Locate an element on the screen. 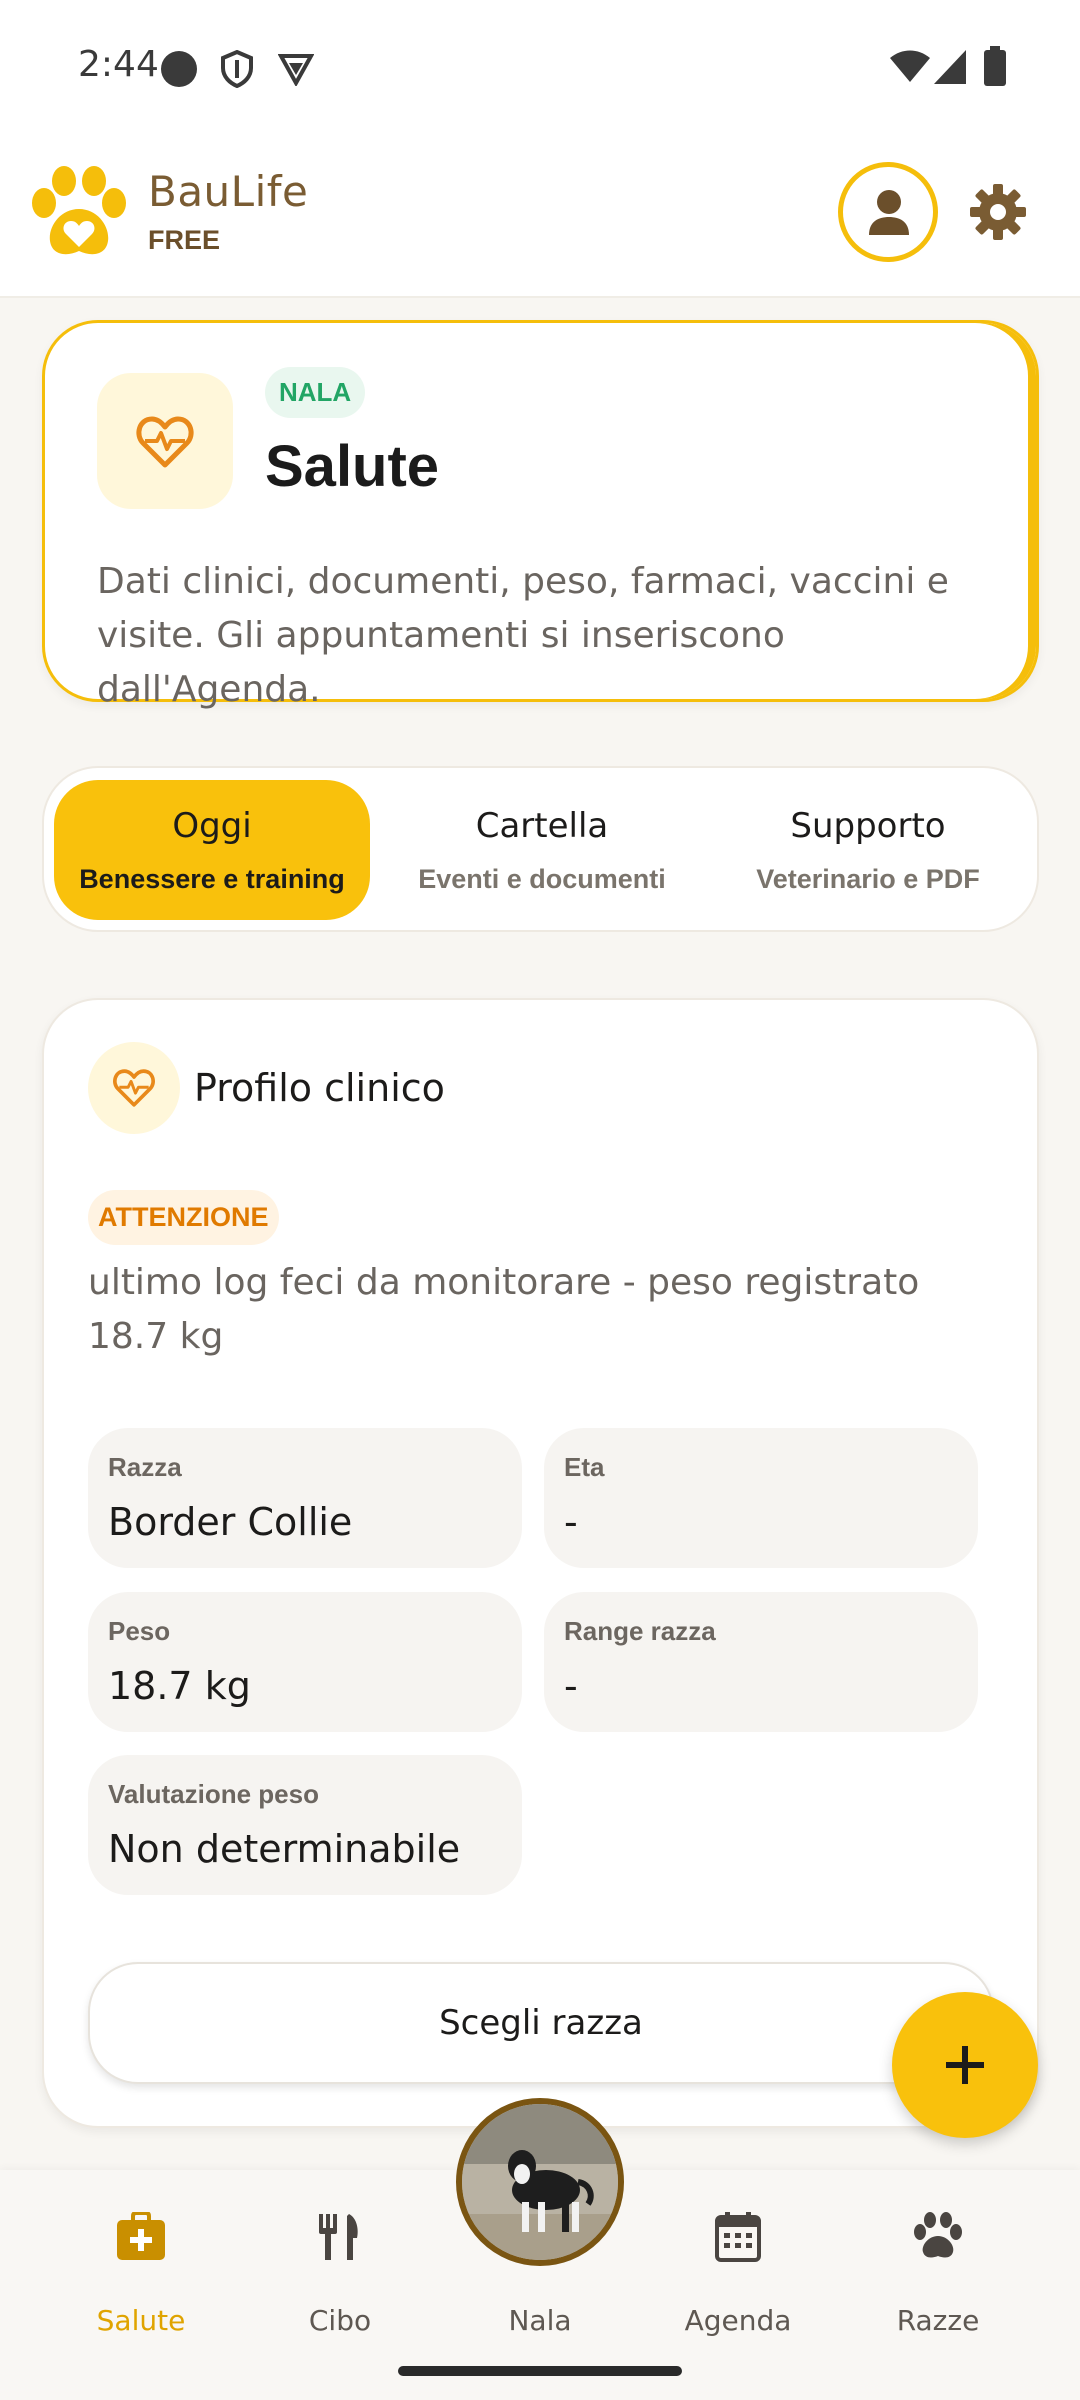  dog-photo is located at coordinates (540, 2182).